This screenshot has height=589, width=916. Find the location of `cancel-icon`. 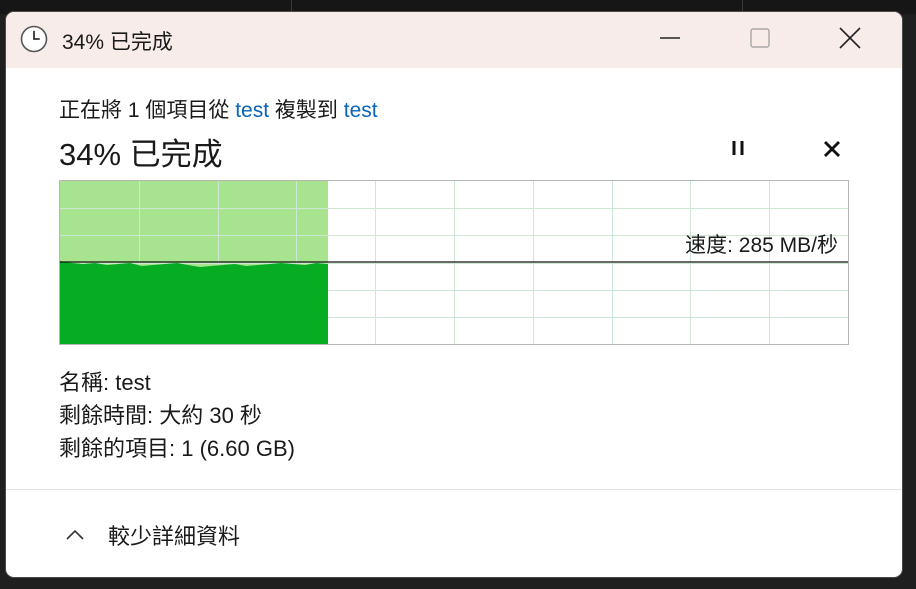

cancel-icon is located at coordinates (832, 151).